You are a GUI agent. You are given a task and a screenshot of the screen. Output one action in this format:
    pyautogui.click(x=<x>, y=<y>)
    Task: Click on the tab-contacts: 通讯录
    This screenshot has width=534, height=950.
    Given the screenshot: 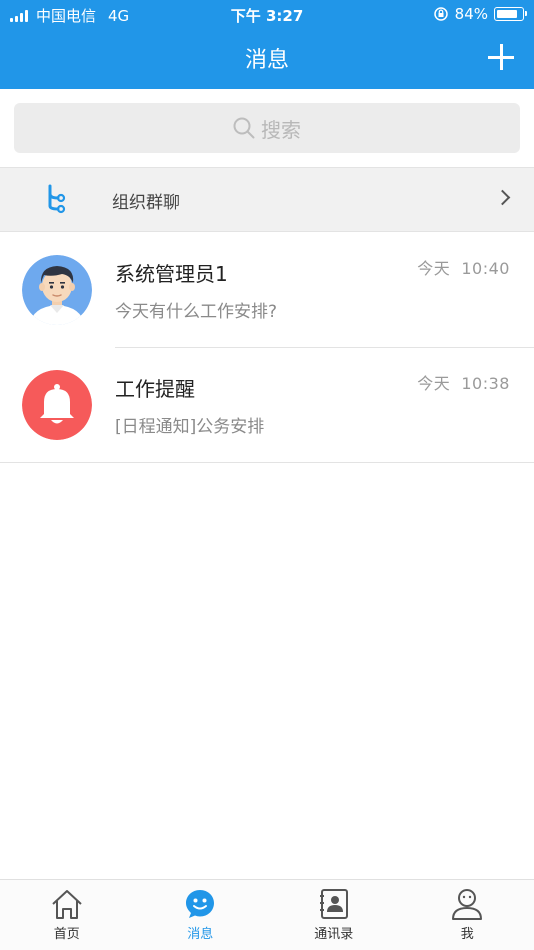 What is the action you would take?
    pyautogui.click(x=334, y=915)
    